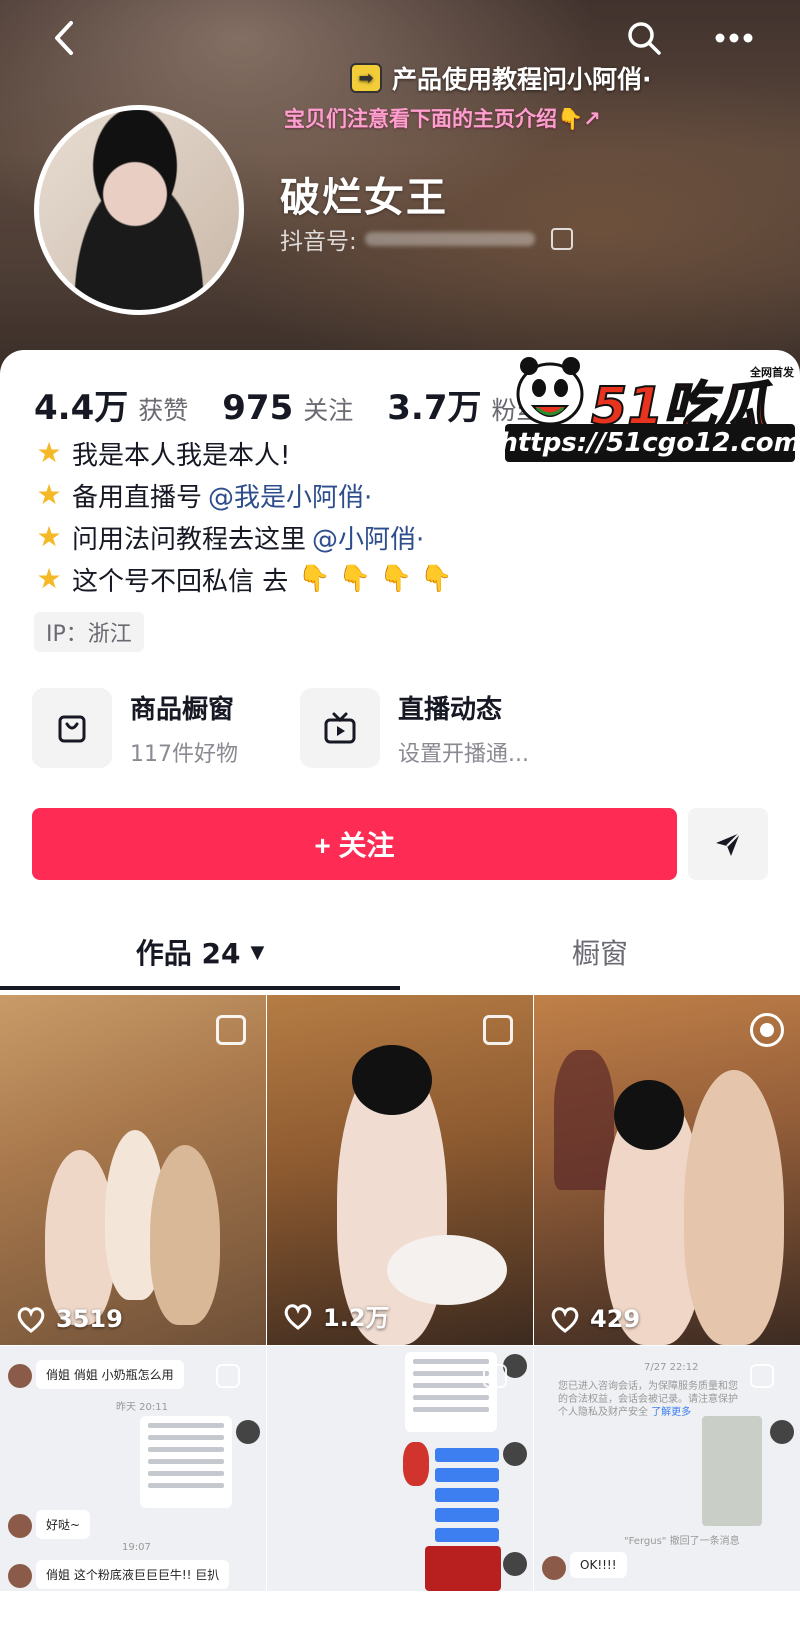 The image size is (800, 1631). Describe the element at coordinates (184, 754) in the screenshot. I see `shop-window-subtitle: 117件好物` at that location.